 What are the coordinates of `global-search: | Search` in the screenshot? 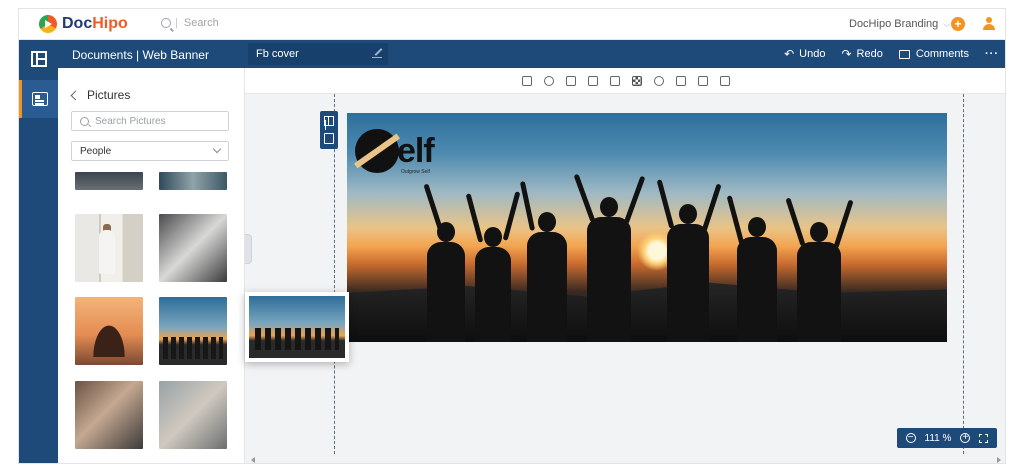 It's located at (190, 23).